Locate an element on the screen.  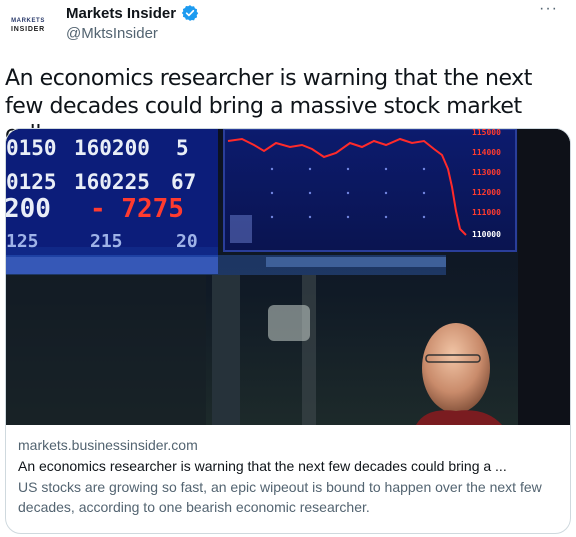
avatar-line2: INSIDER is located at coordinates (28, 29).